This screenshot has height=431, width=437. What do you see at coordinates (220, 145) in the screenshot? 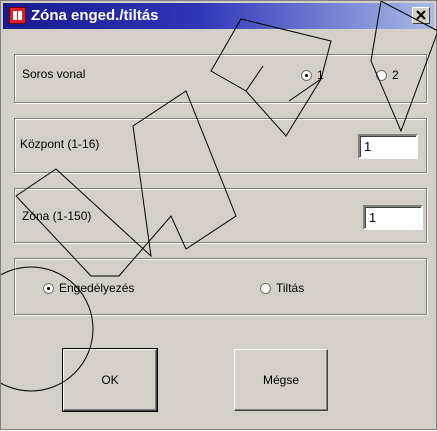
I see `center-group: Központ (1-16)` at bounding box center [220, 145].